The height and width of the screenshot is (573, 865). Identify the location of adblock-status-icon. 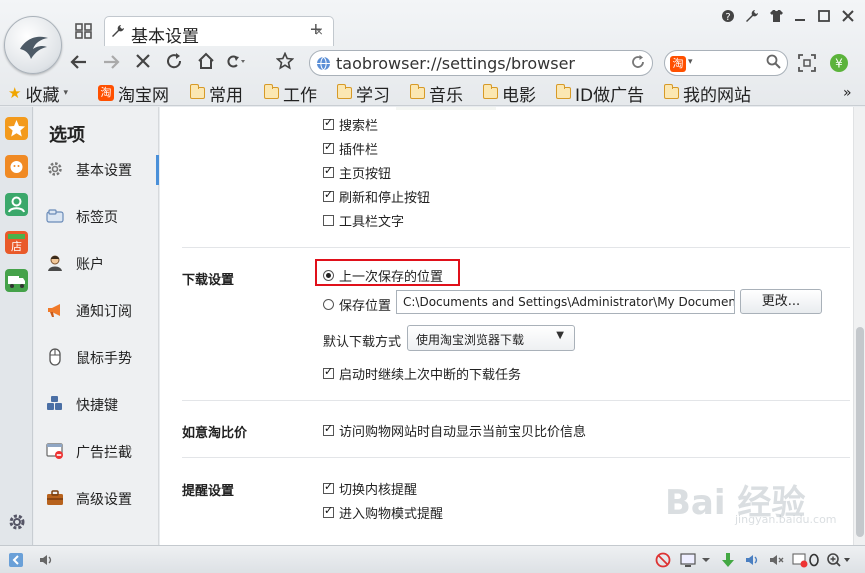
(800, 560).